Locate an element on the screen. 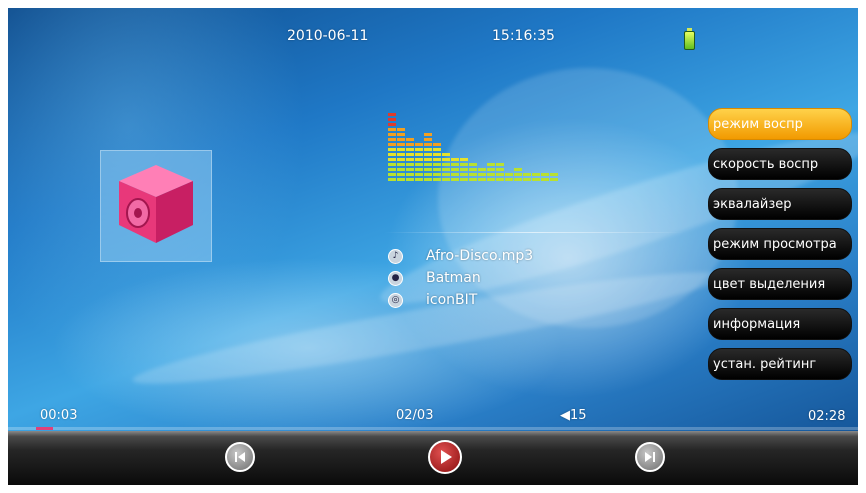 The image size is (866, 493). divider is located at coordinates (534, 232).